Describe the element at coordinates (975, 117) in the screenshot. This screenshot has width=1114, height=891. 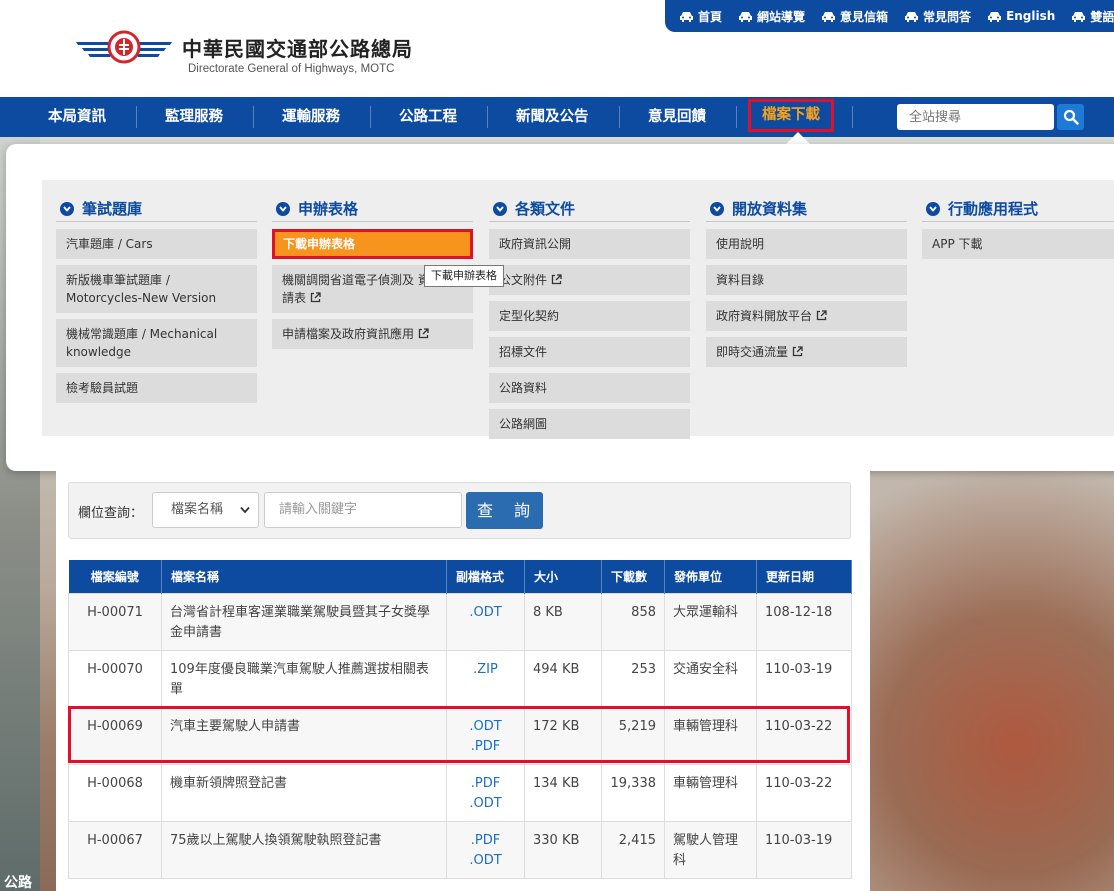
I see `site-search-input` at that location.